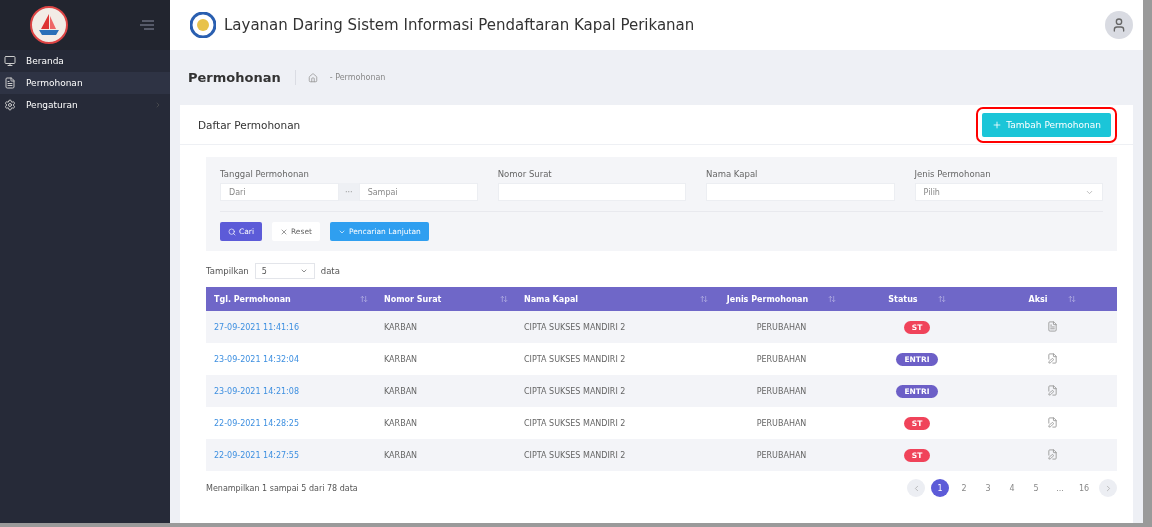 The height and width of the screenshot is (527, 1152). What do you see at coordinates (616, 299) in the screenshot?
I see `column-header: Nama Kapal` at bounding box center [616, 299].